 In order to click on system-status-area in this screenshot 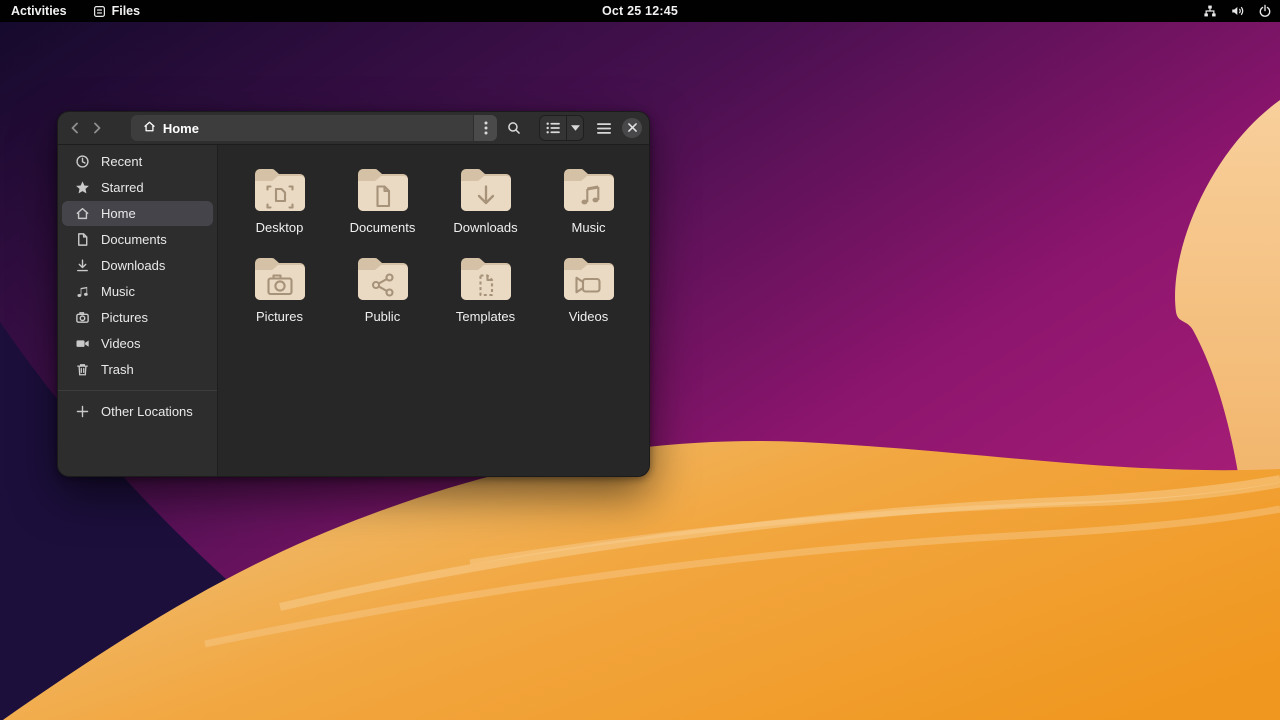, I will do `click(1237, 11)`.